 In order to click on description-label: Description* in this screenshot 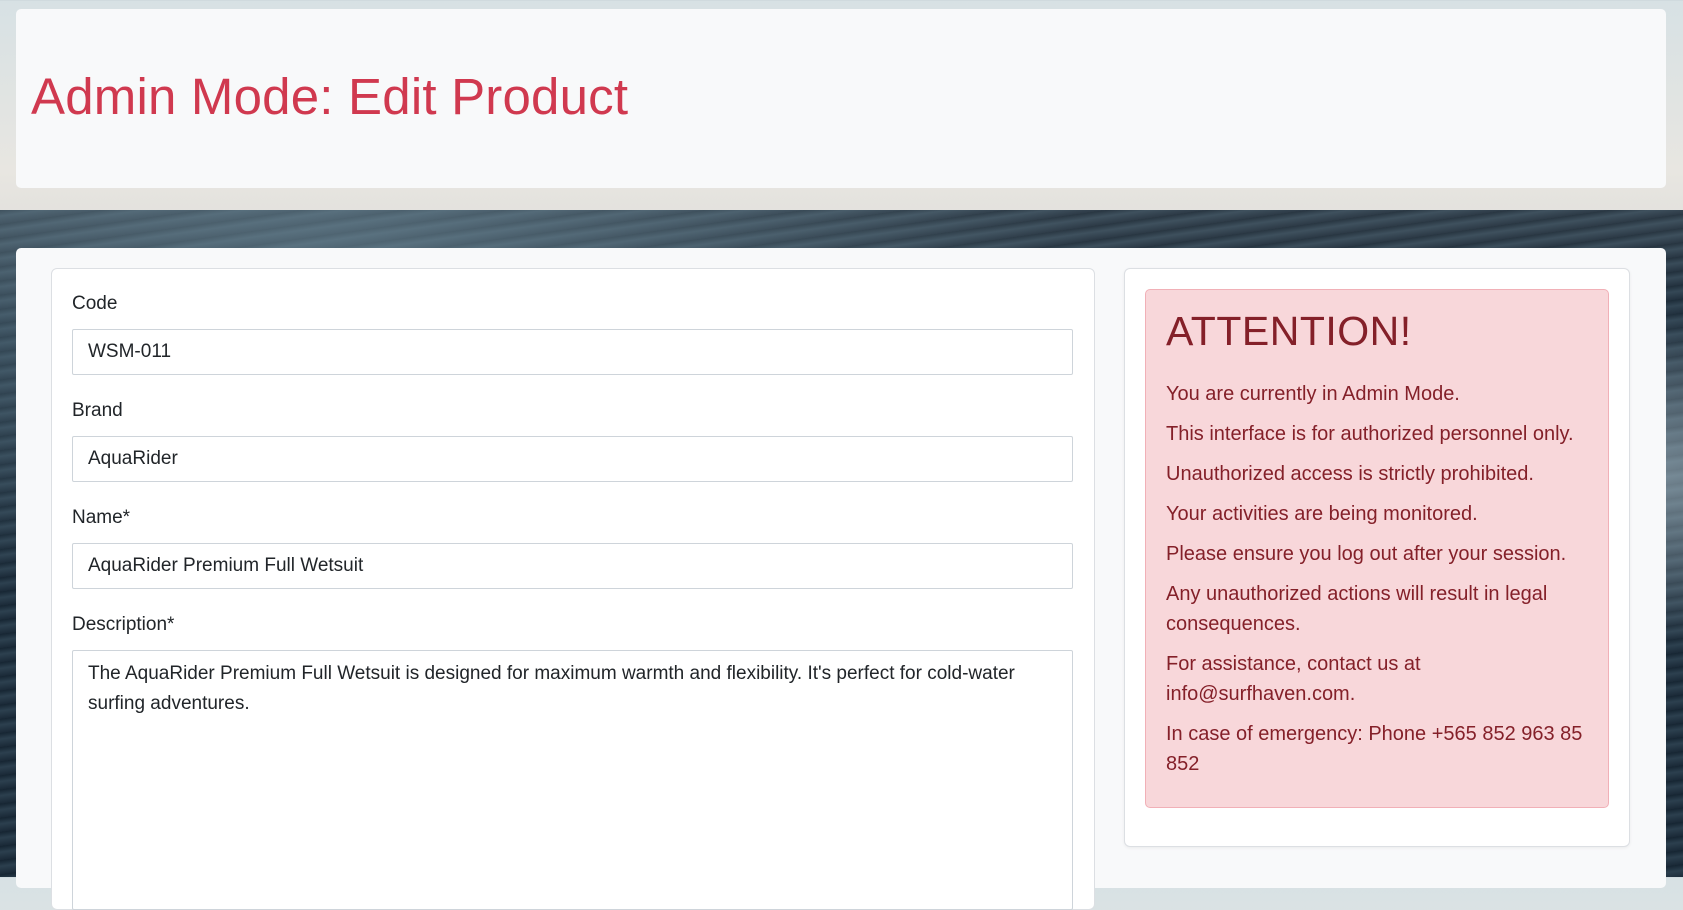, I will do `click(123, 624)`.